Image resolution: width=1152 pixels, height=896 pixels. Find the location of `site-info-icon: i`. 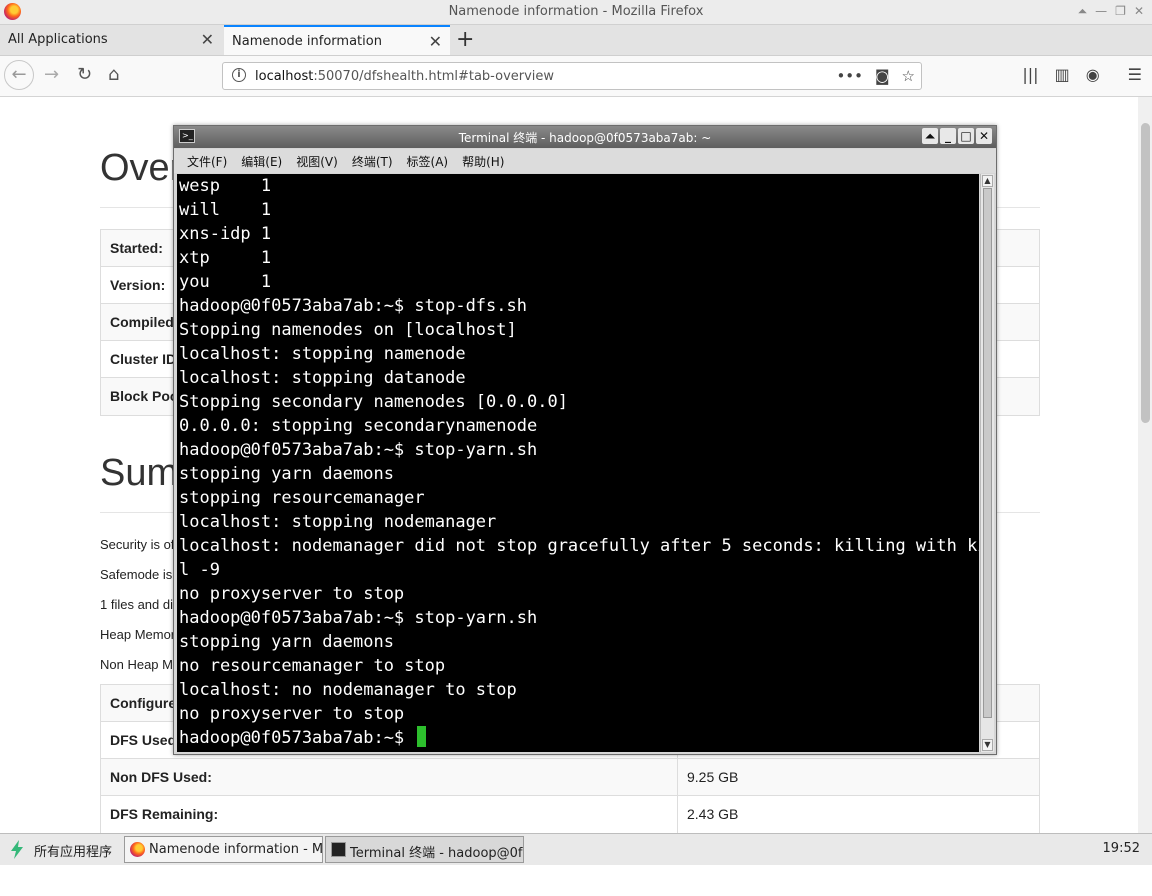

site-info-icon: i is located at coordinates (239, 75).